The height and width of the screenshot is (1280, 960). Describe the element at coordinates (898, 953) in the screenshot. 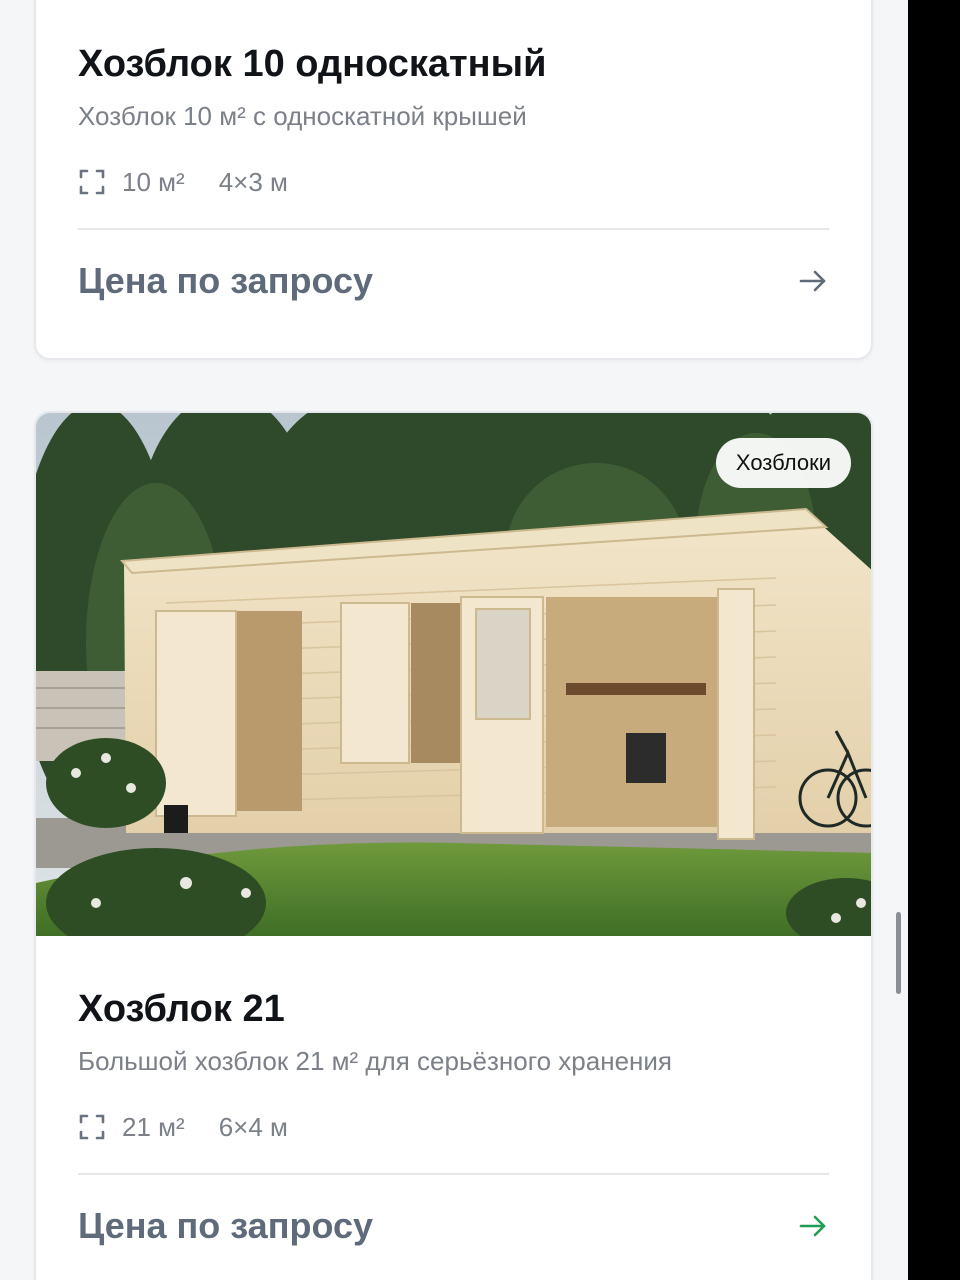

I see `scrollbar` at that location.